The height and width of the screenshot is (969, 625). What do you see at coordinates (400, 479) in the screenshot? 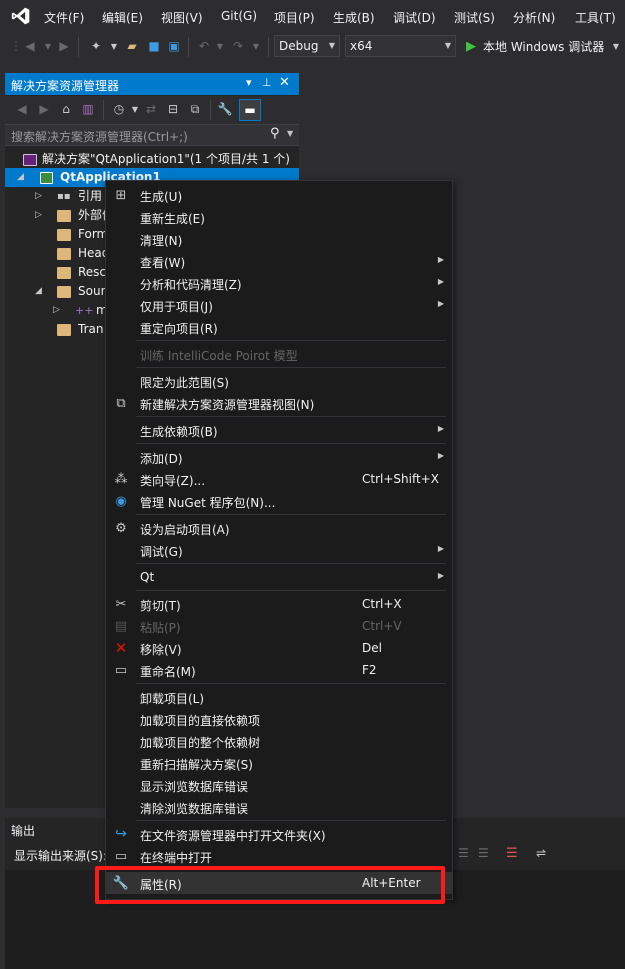
I see `menu-item-shortcut: Ctrl+Shift+X` at bounding box center [400, 479].